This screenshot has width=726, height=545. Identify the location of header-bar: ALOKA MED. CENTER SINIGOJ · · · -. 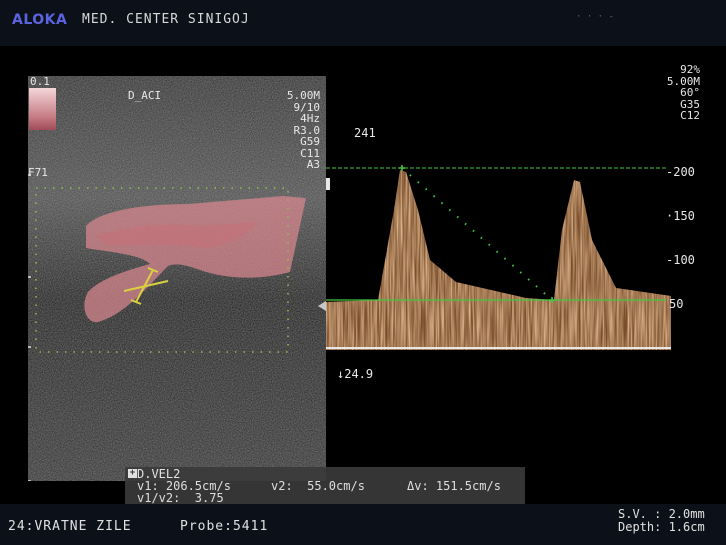
(363, 23).